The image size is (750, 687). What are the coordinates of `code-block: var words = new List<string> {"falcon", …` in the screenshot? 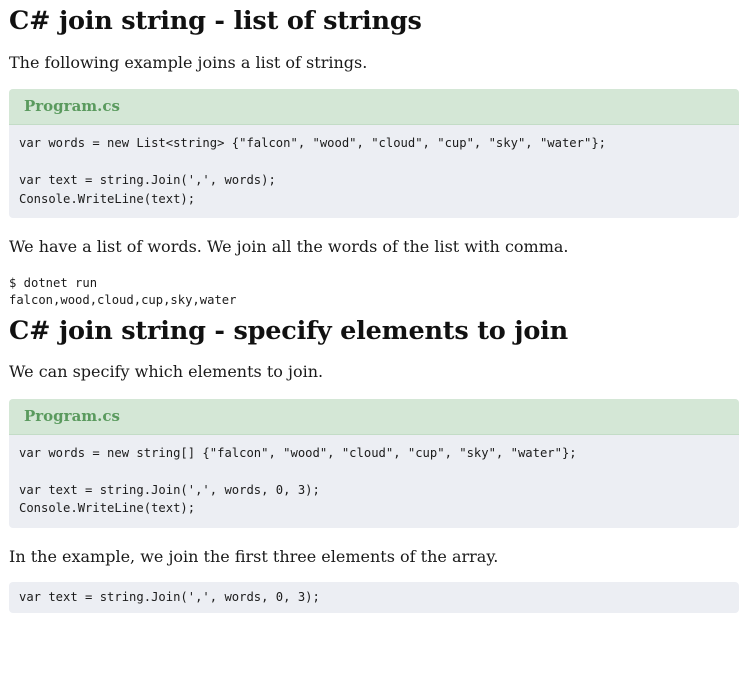 It's located at (374, 171).